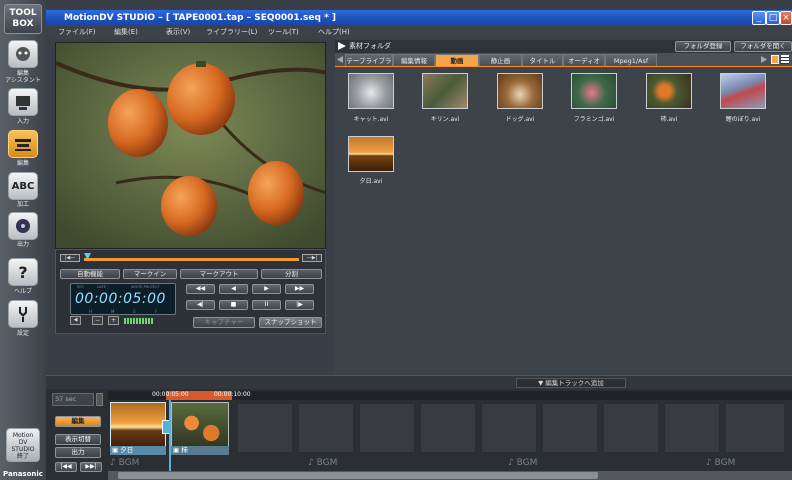  Describe the element at coordinates (66, 467) in the screenshot. I see `timeline-start-button: |◀◀` at that location.